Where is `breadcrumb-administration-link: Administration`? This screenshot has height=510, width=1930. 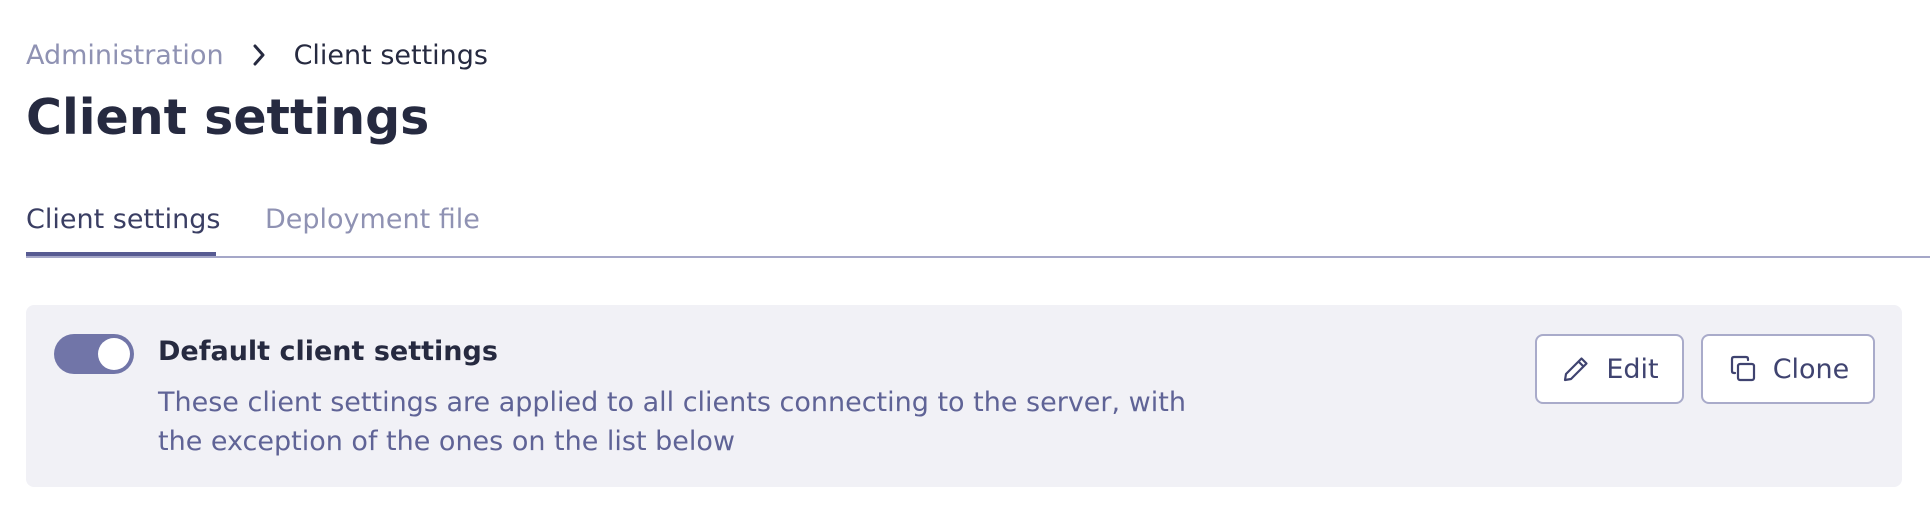 breadcrumb-administration-link: Administration is located at coordinates (125, 55).